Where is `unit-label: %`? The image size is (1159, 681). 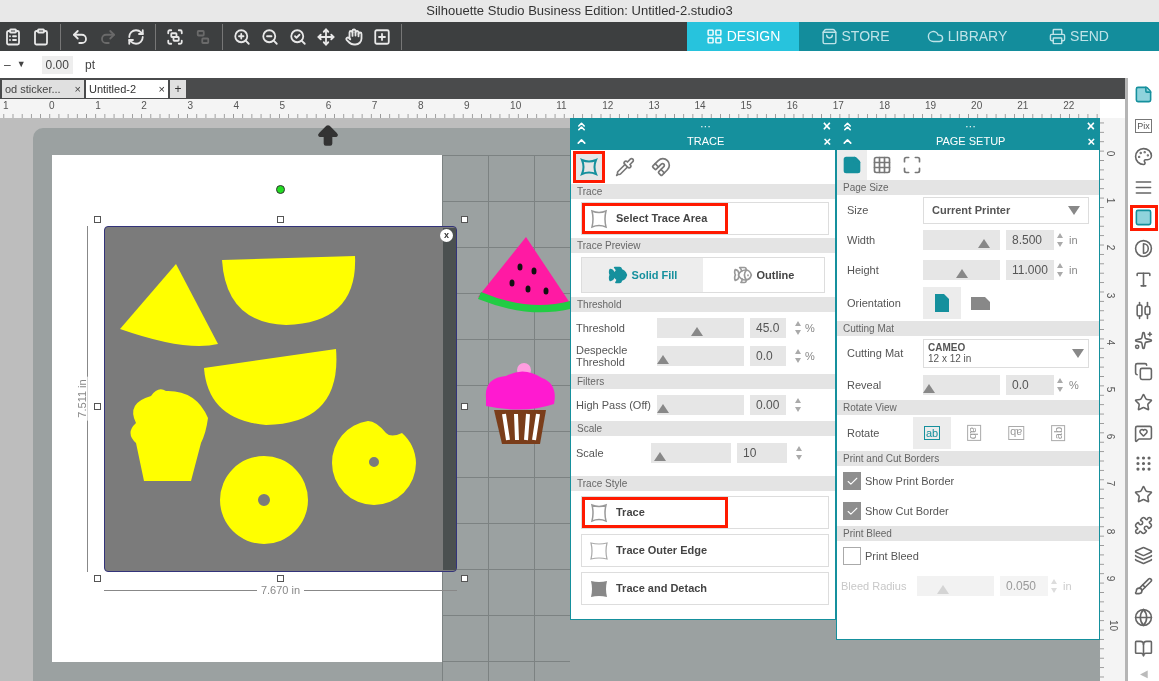 unit-label: % is located at coordinates (810, 356).